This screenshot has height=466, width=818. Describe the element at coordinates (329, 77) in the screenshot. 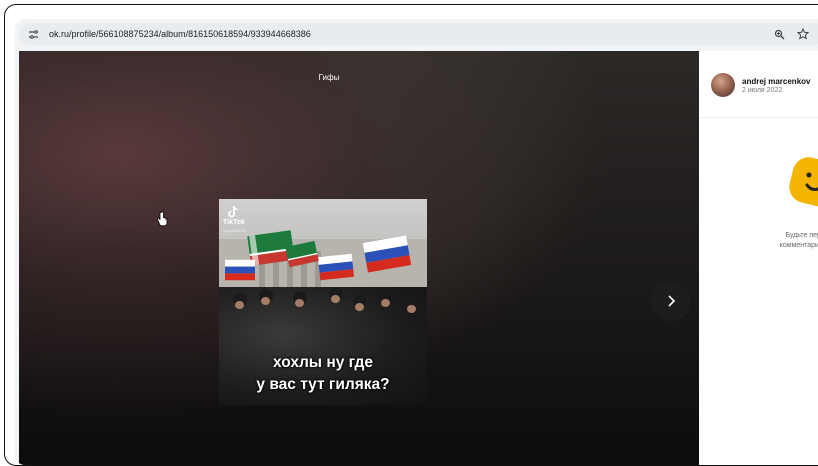

I see `album-title: Гифы` at that location.